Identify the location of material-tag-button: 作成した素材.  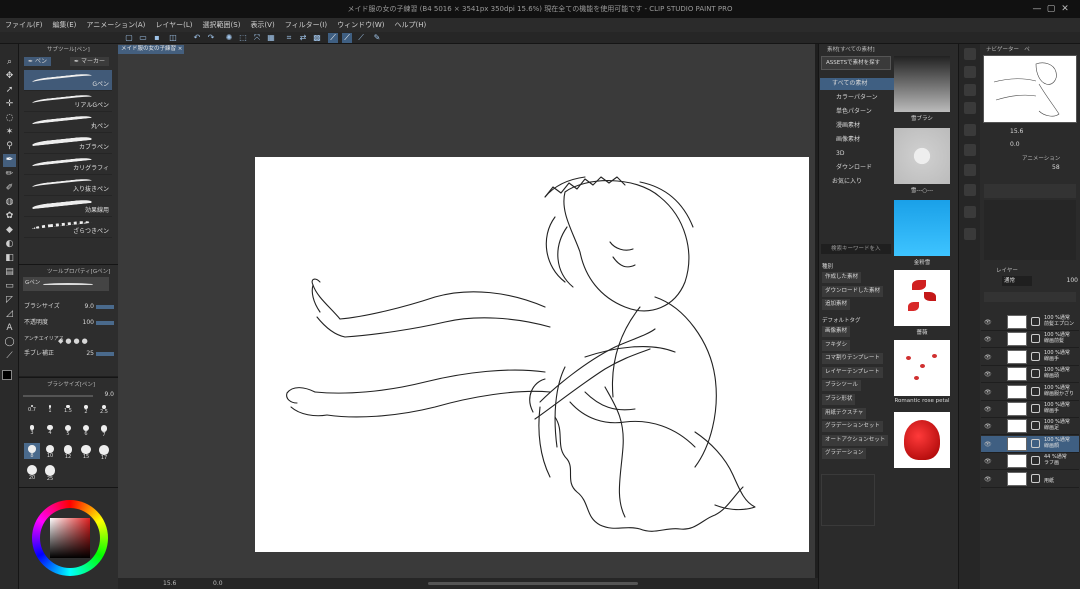
(842, 277).